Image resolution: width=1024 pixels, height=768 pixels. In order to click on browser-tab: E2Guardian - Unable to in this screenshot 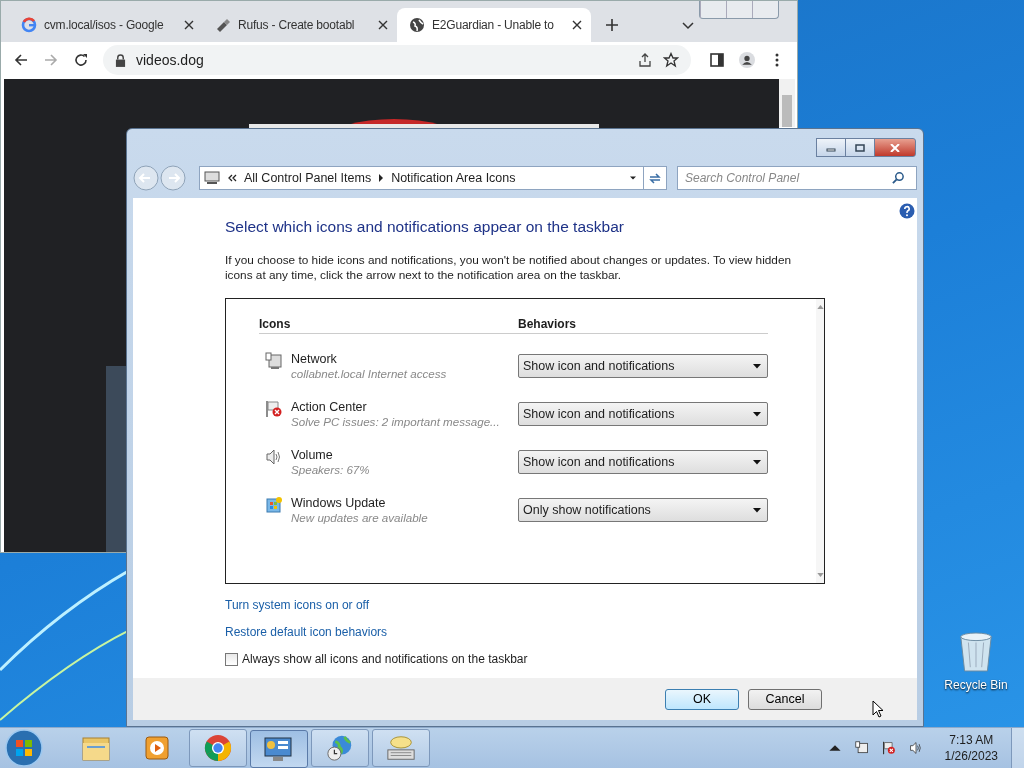, I will do `click(494, 24)`.